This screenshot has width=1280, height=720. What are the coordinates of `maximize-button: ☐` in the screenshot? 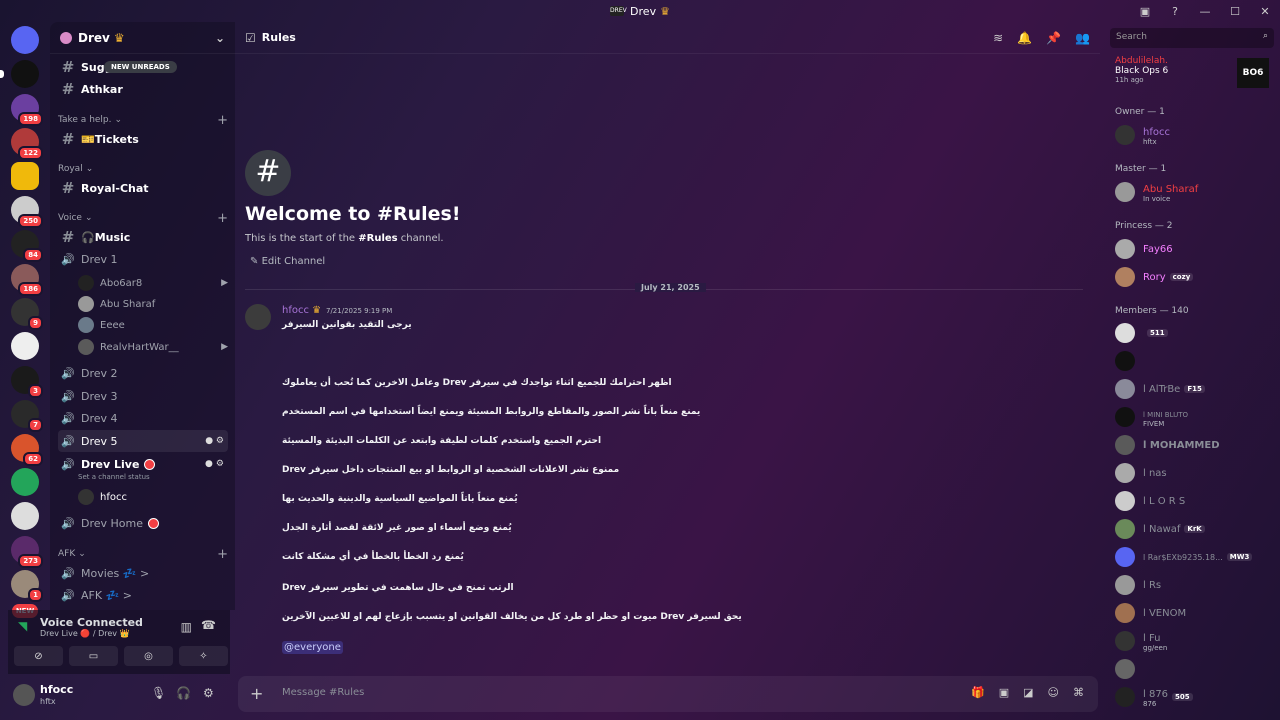 It's located at (1235, 11).